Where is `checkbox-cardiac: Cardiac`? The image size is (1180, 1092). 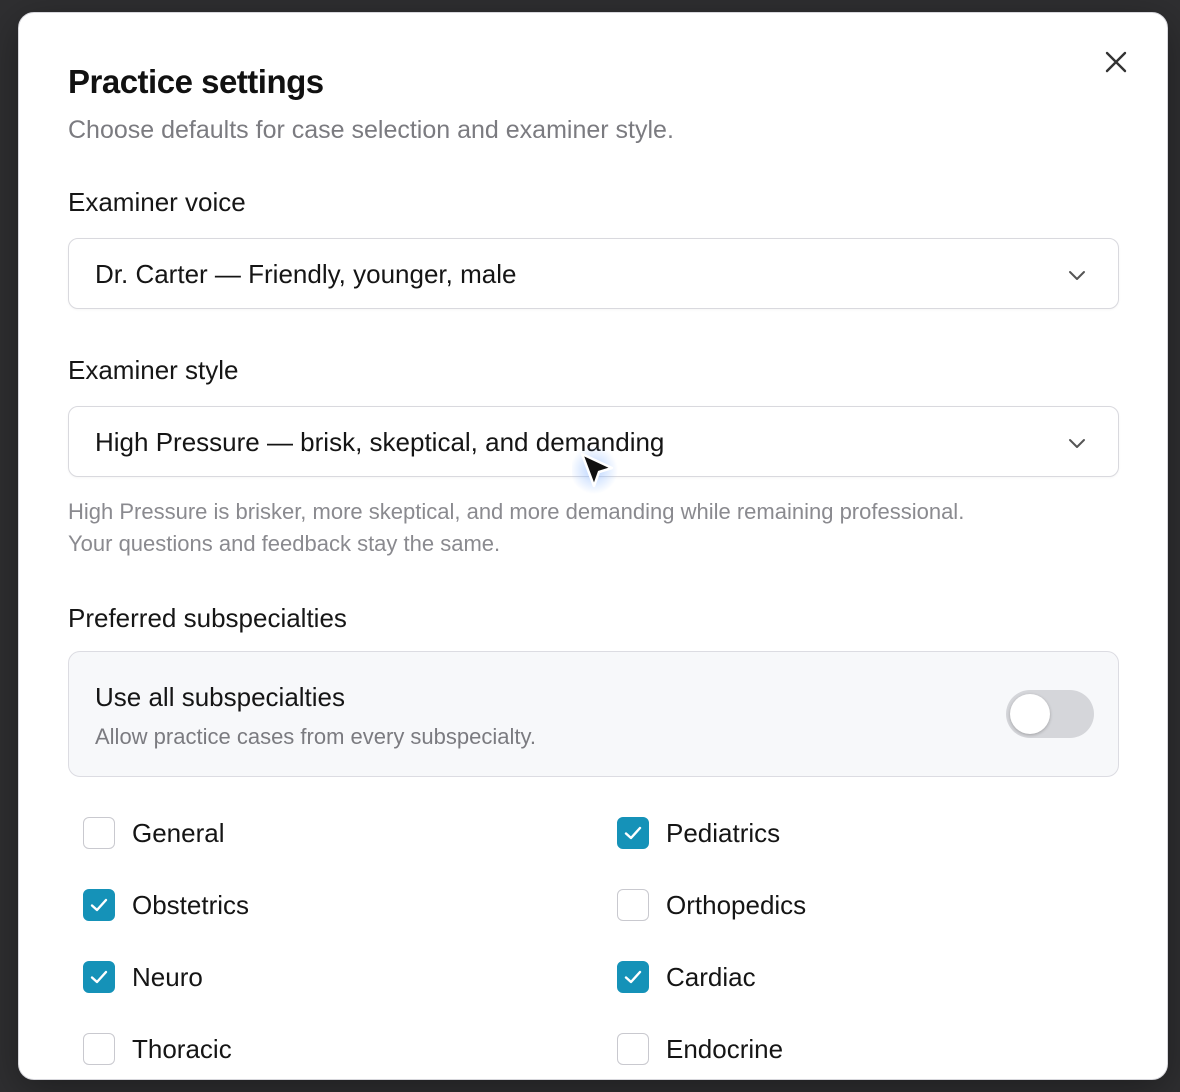
checkbox-cardiac: Cardiac is located at coordinates (686, 977).